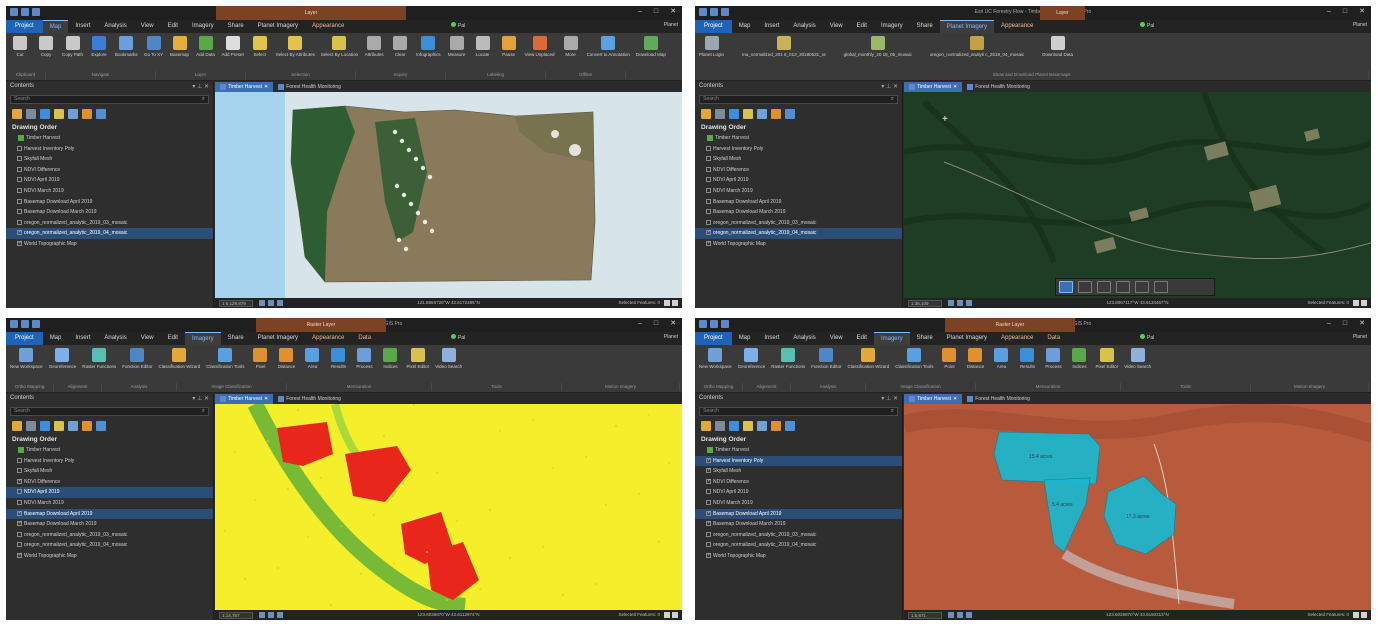 The image size is (1378, 624). Describe the element at coordinates (99, 46) in the screenshot. I see `ribbon-button: Explore` at that location.